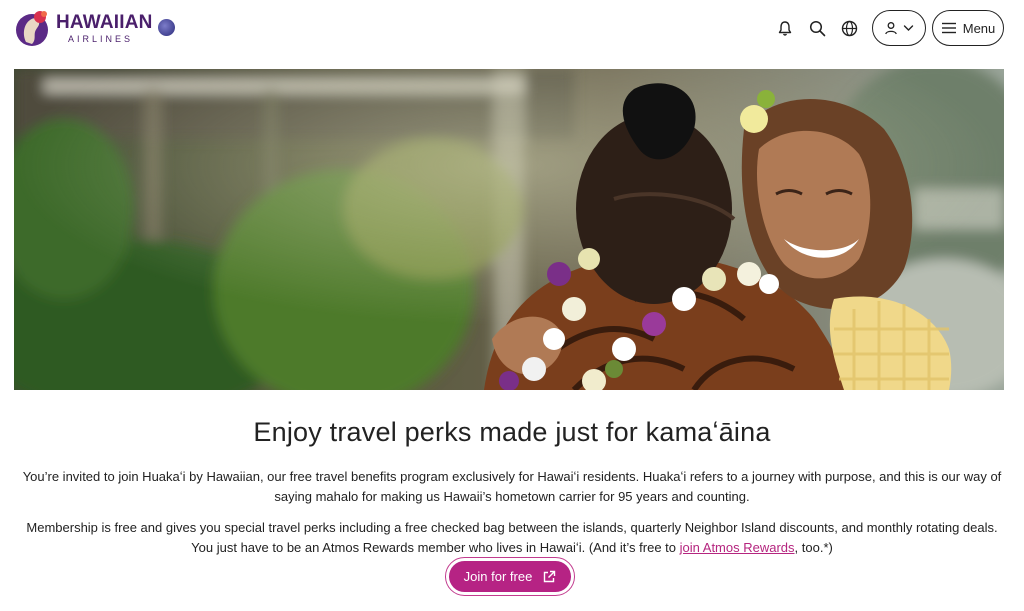  I want to click on join-for-free-label: Join for free, so click(498, 576).